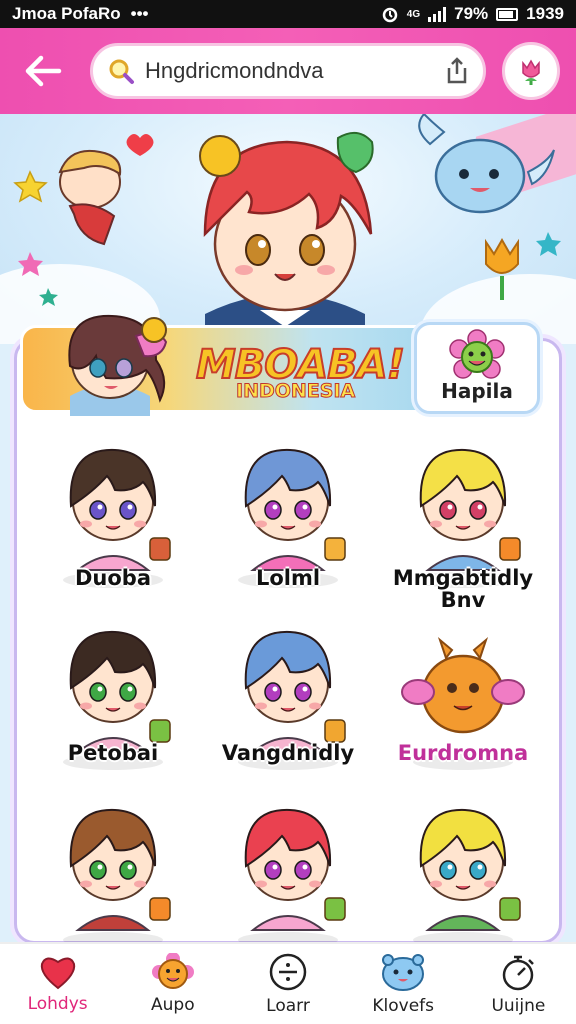 The height and width of the screenshot is (1024, 576). What do you see at coordinates (288, 707) in the screenshot?
I see `character-card: Vangdnidly` at bounding box center [288, 707].